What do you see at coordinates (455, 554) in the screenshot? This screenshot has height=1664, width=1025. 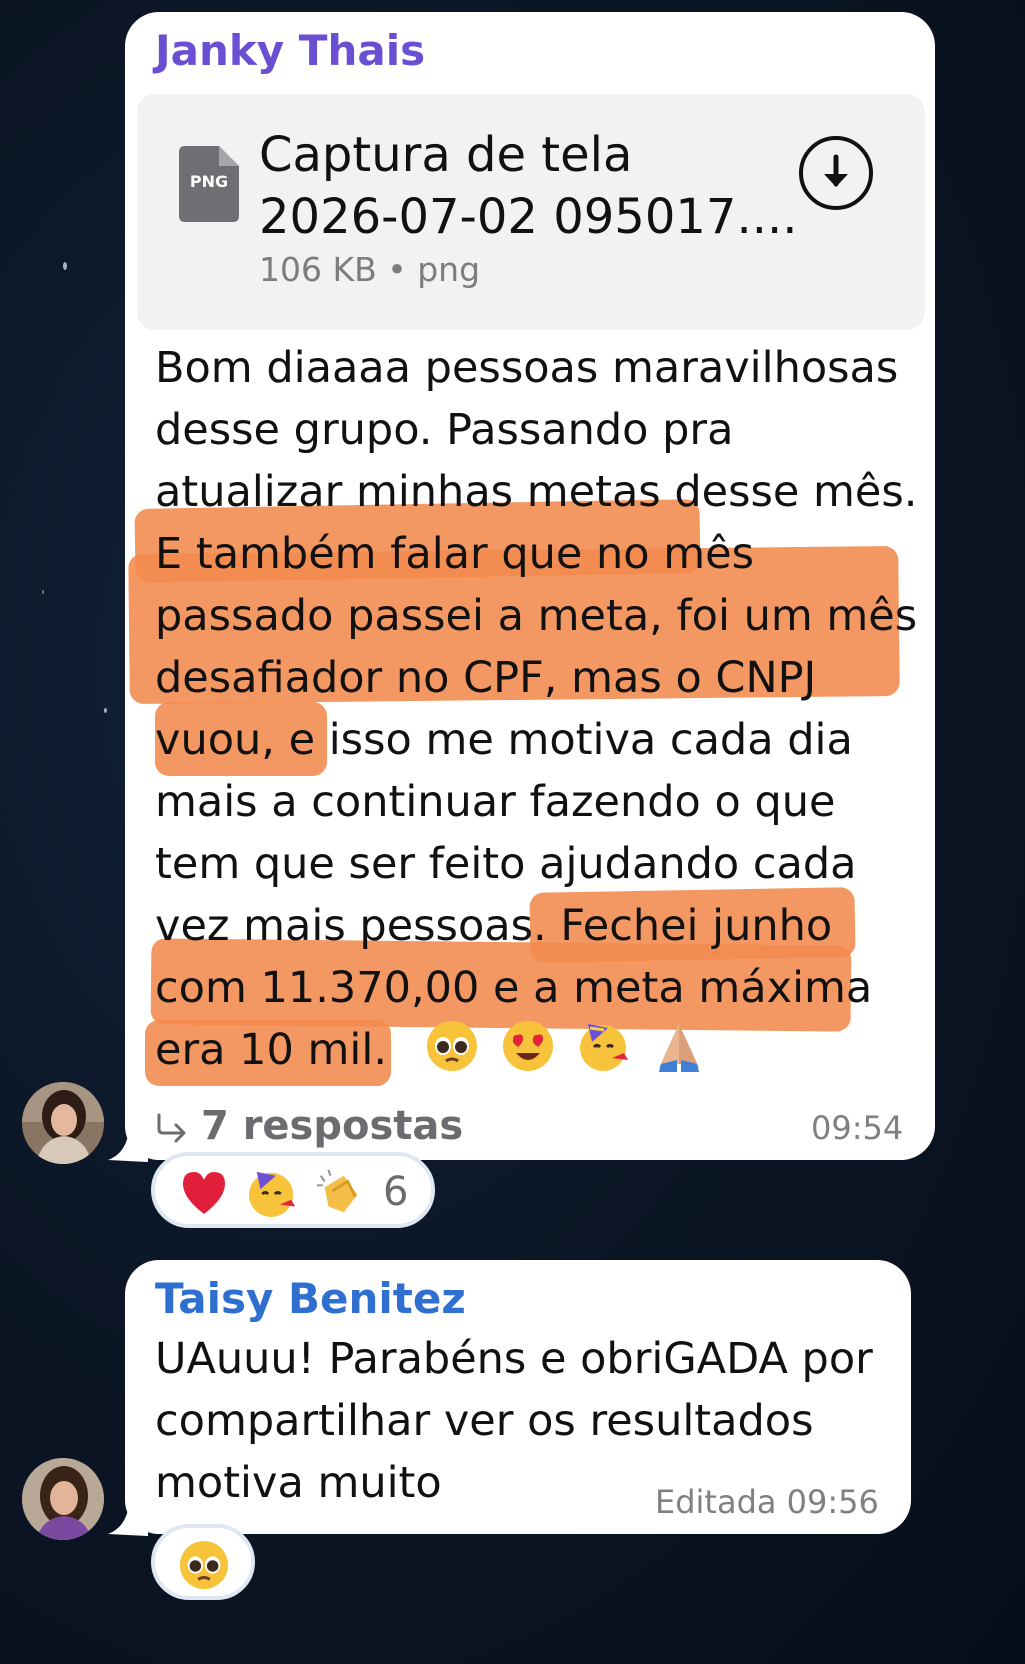 I see `message-text-line: E também falar que no mês` at bounding box center [455, 554].